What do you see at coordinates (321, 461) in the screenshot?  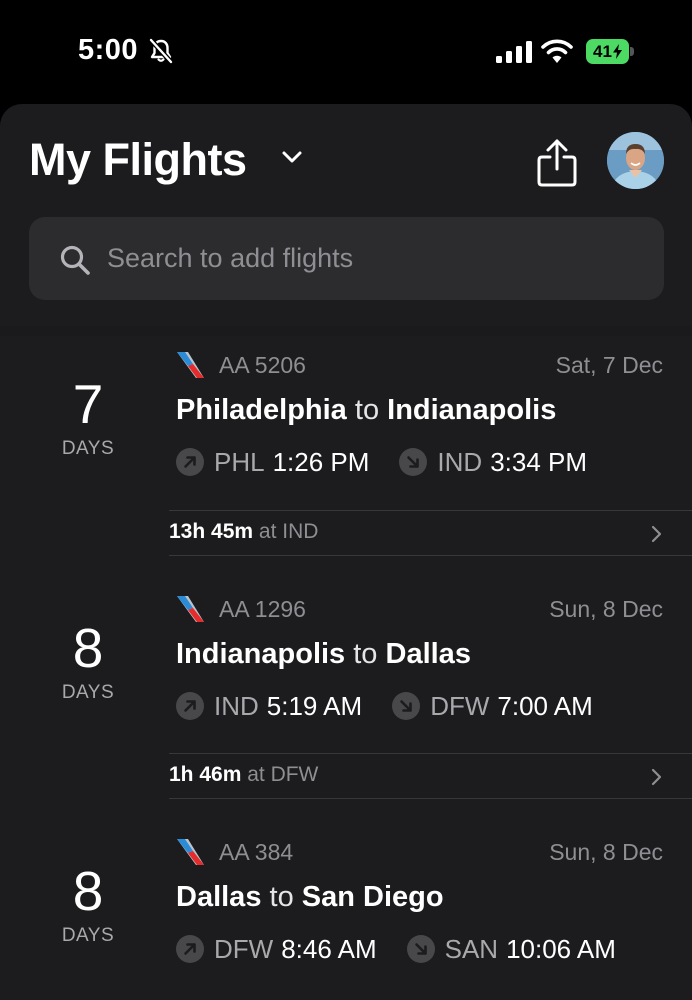 I see `departure-time: 1:26 PM` at bounding box center [321, 461].